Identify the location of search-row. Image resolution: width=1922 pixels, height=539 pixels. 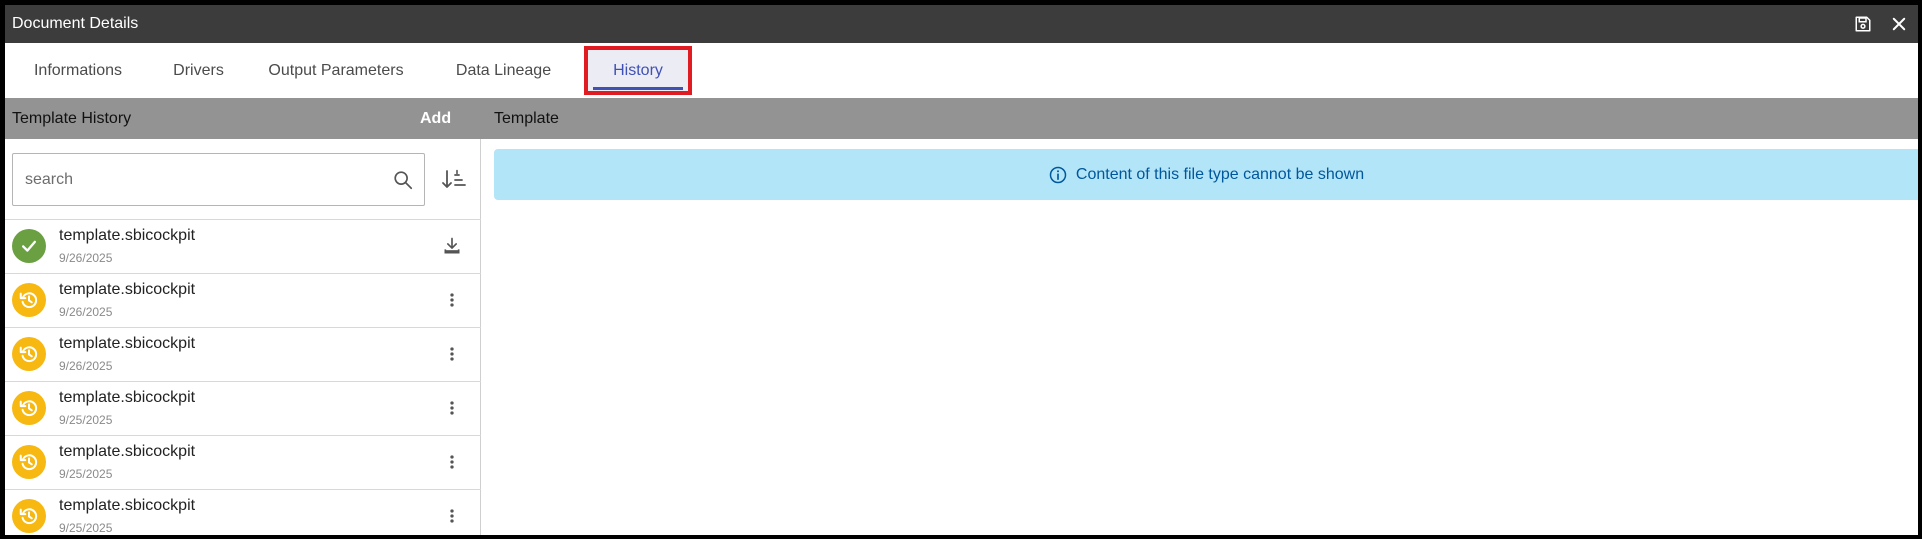
(243, 179).